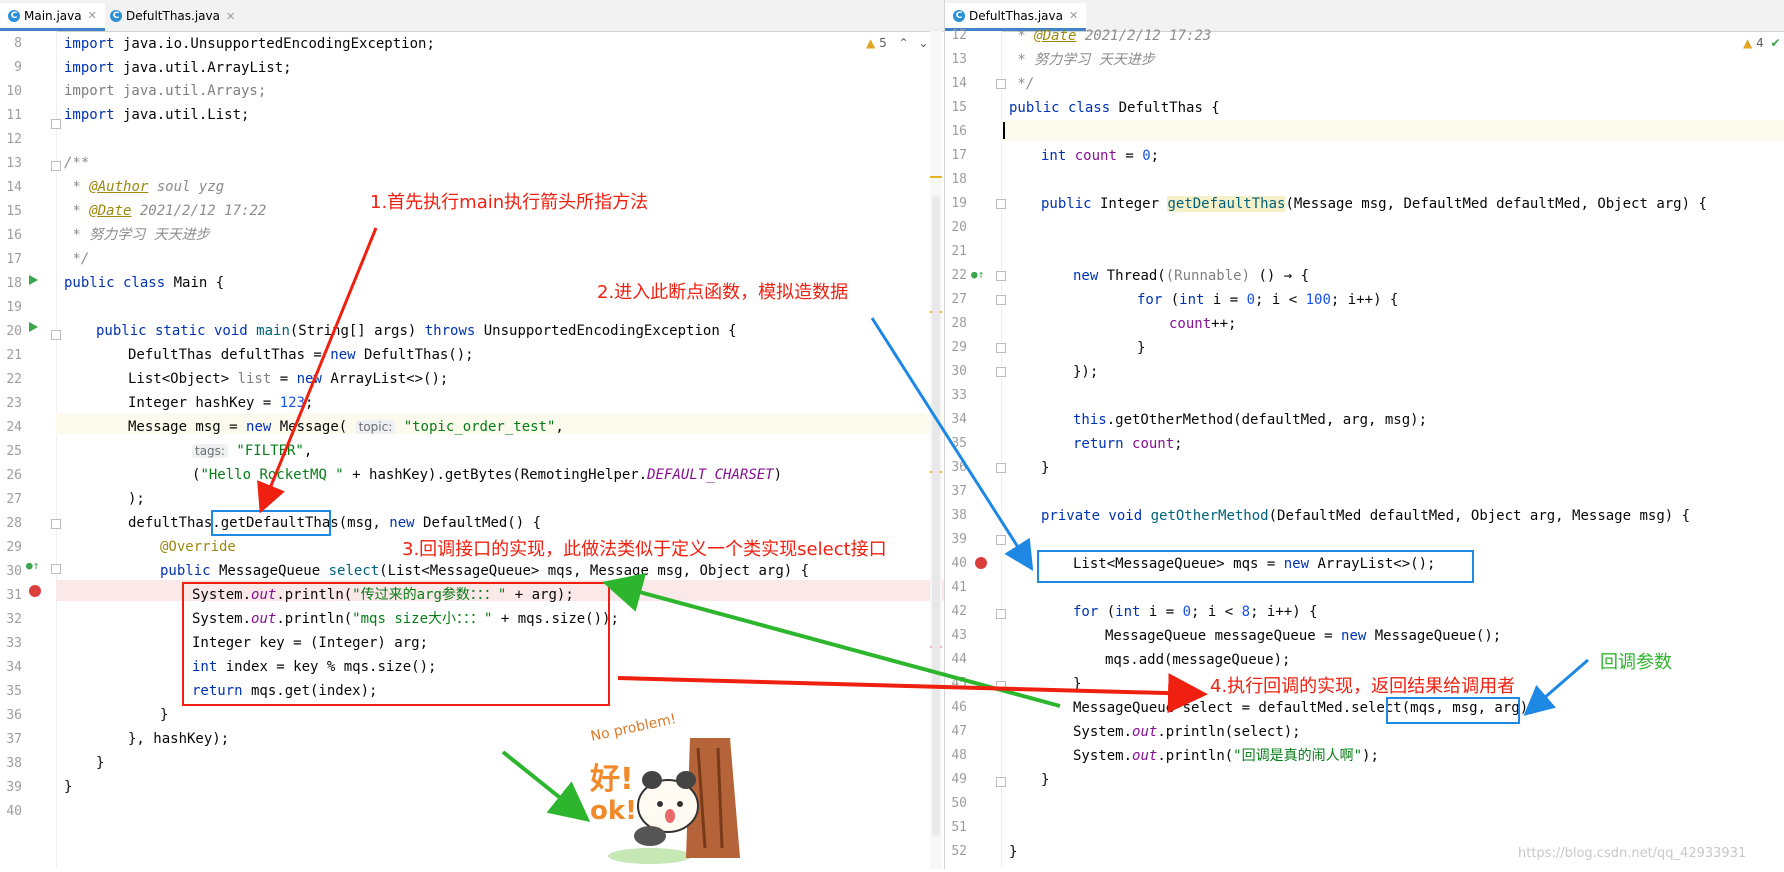 This screenshot has width=1784, height=872. I want to click on code-line: @Override, so click(198, 547).